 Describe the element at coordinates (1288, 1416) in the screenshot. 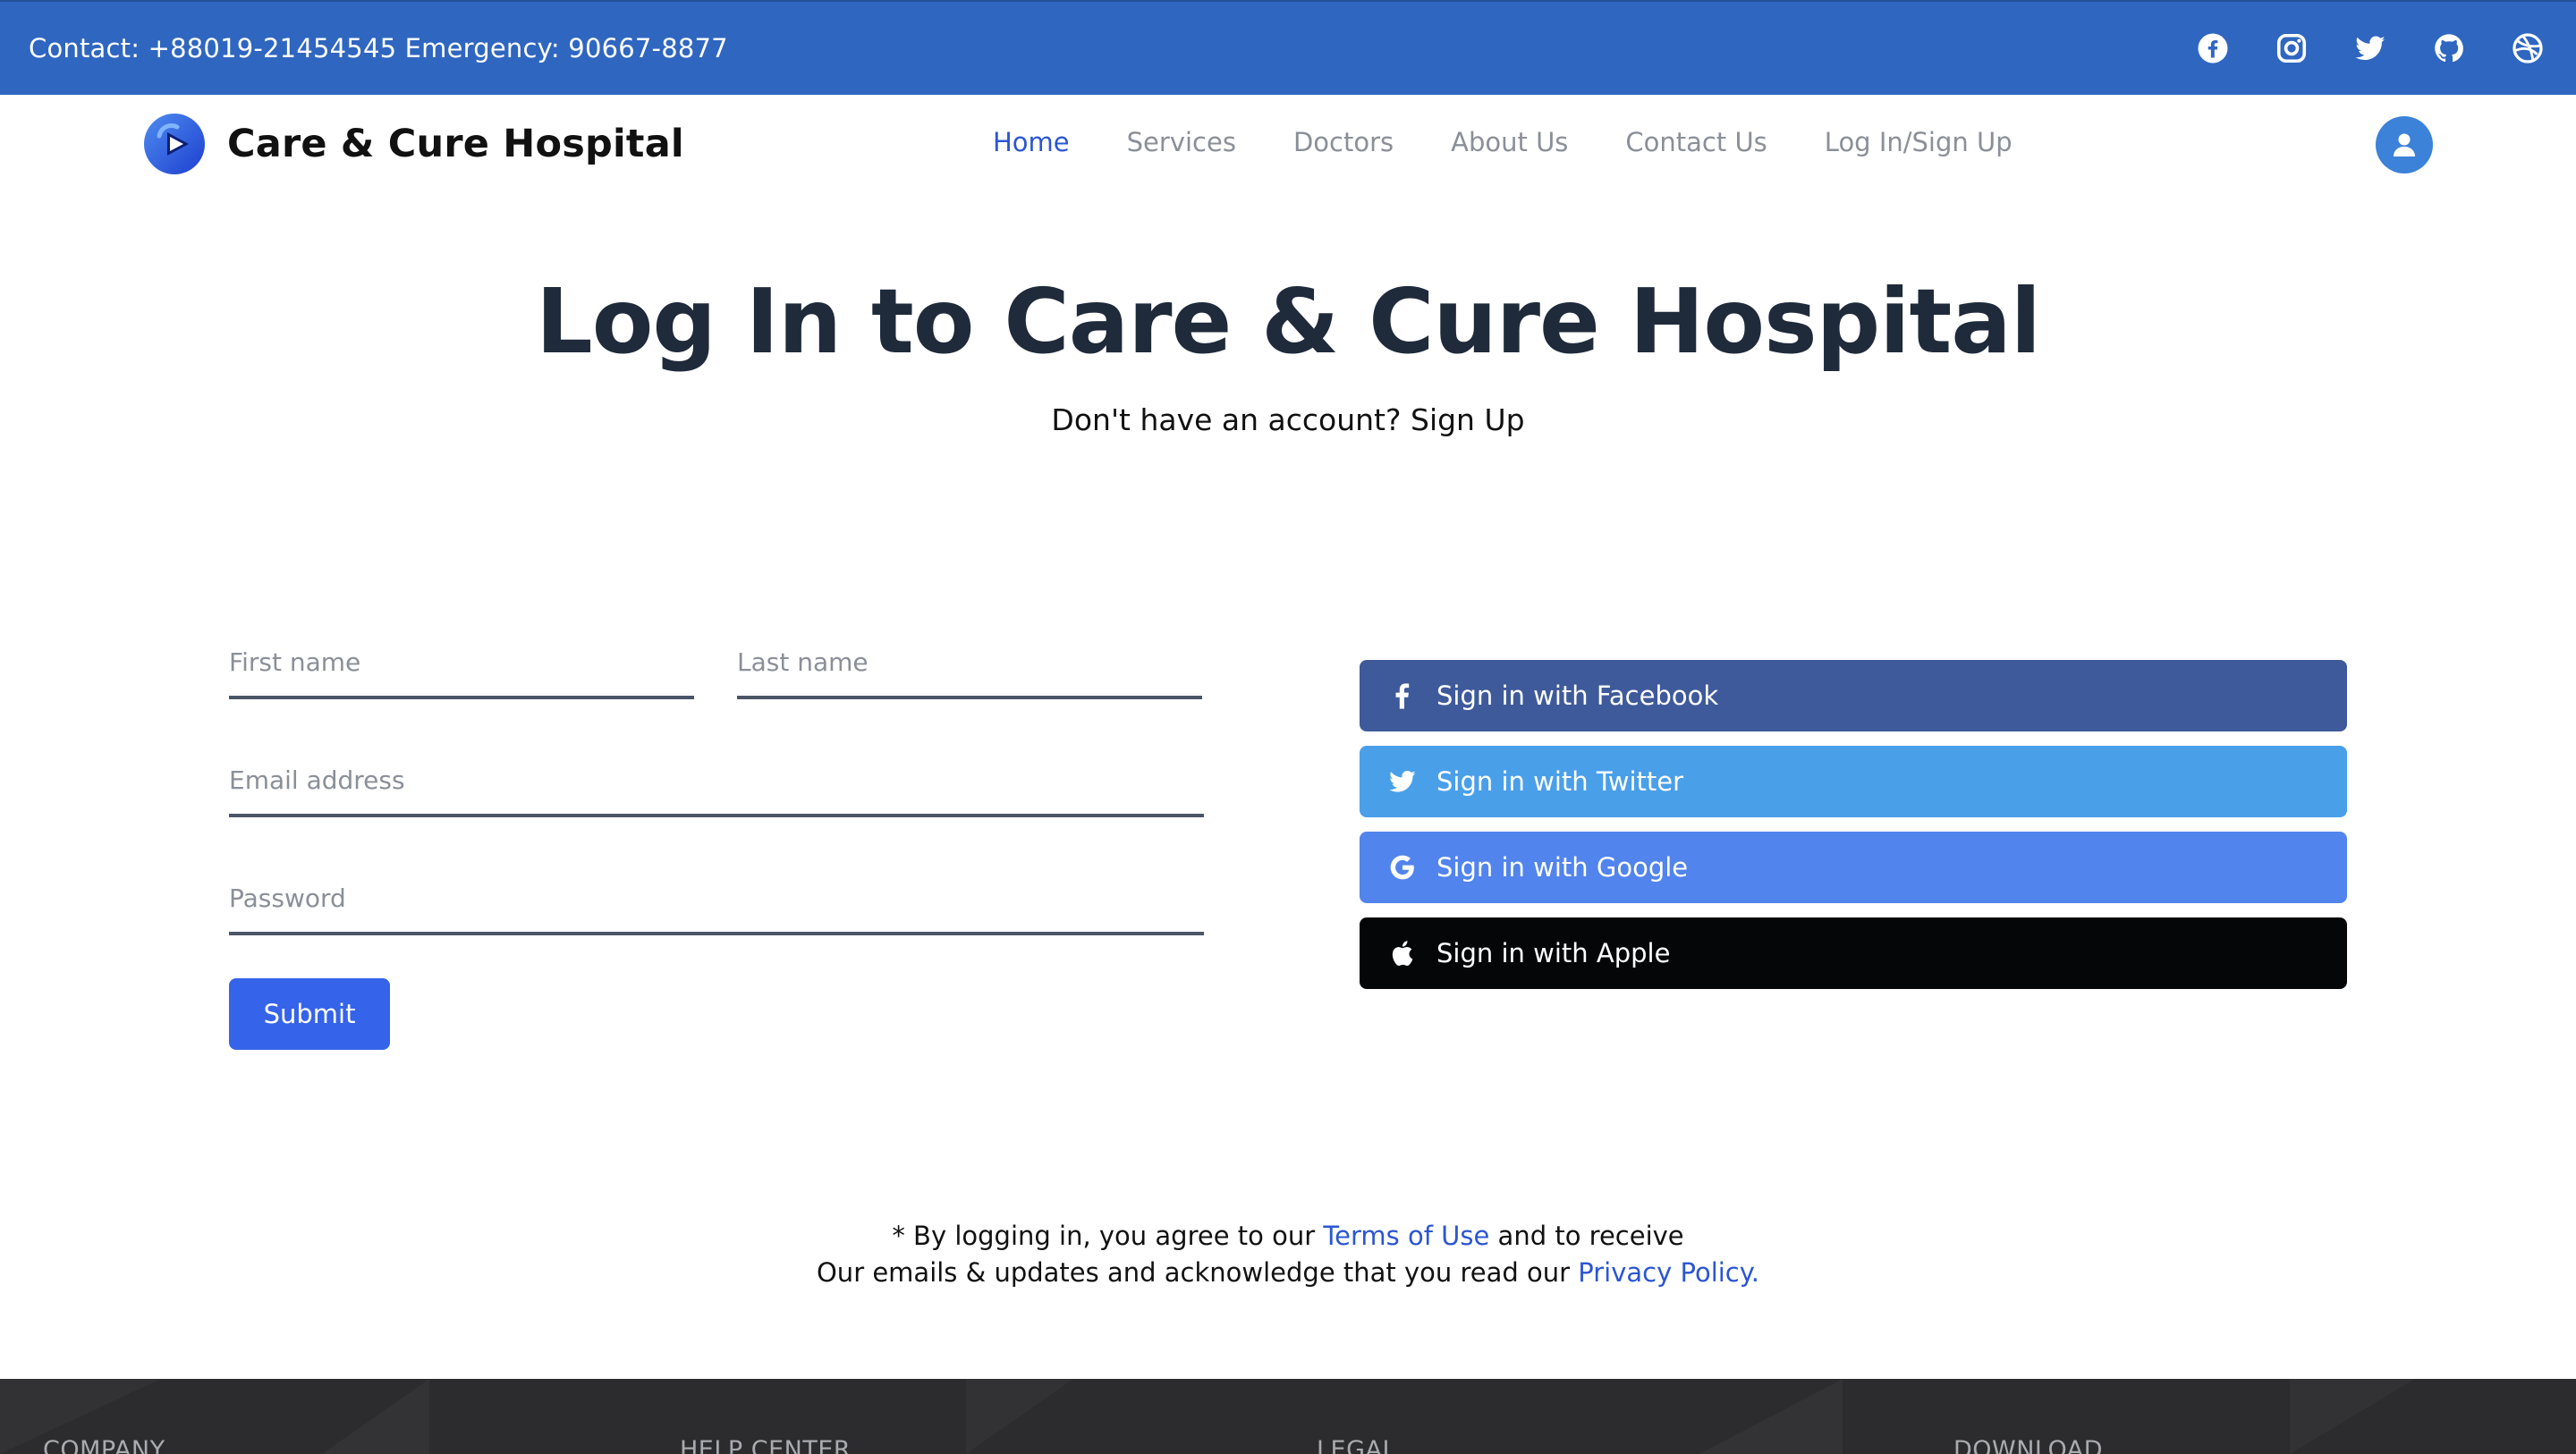

I see `site-footer: COMPANY HELP CENTER LEGAL DOWNLOAD` at that location.